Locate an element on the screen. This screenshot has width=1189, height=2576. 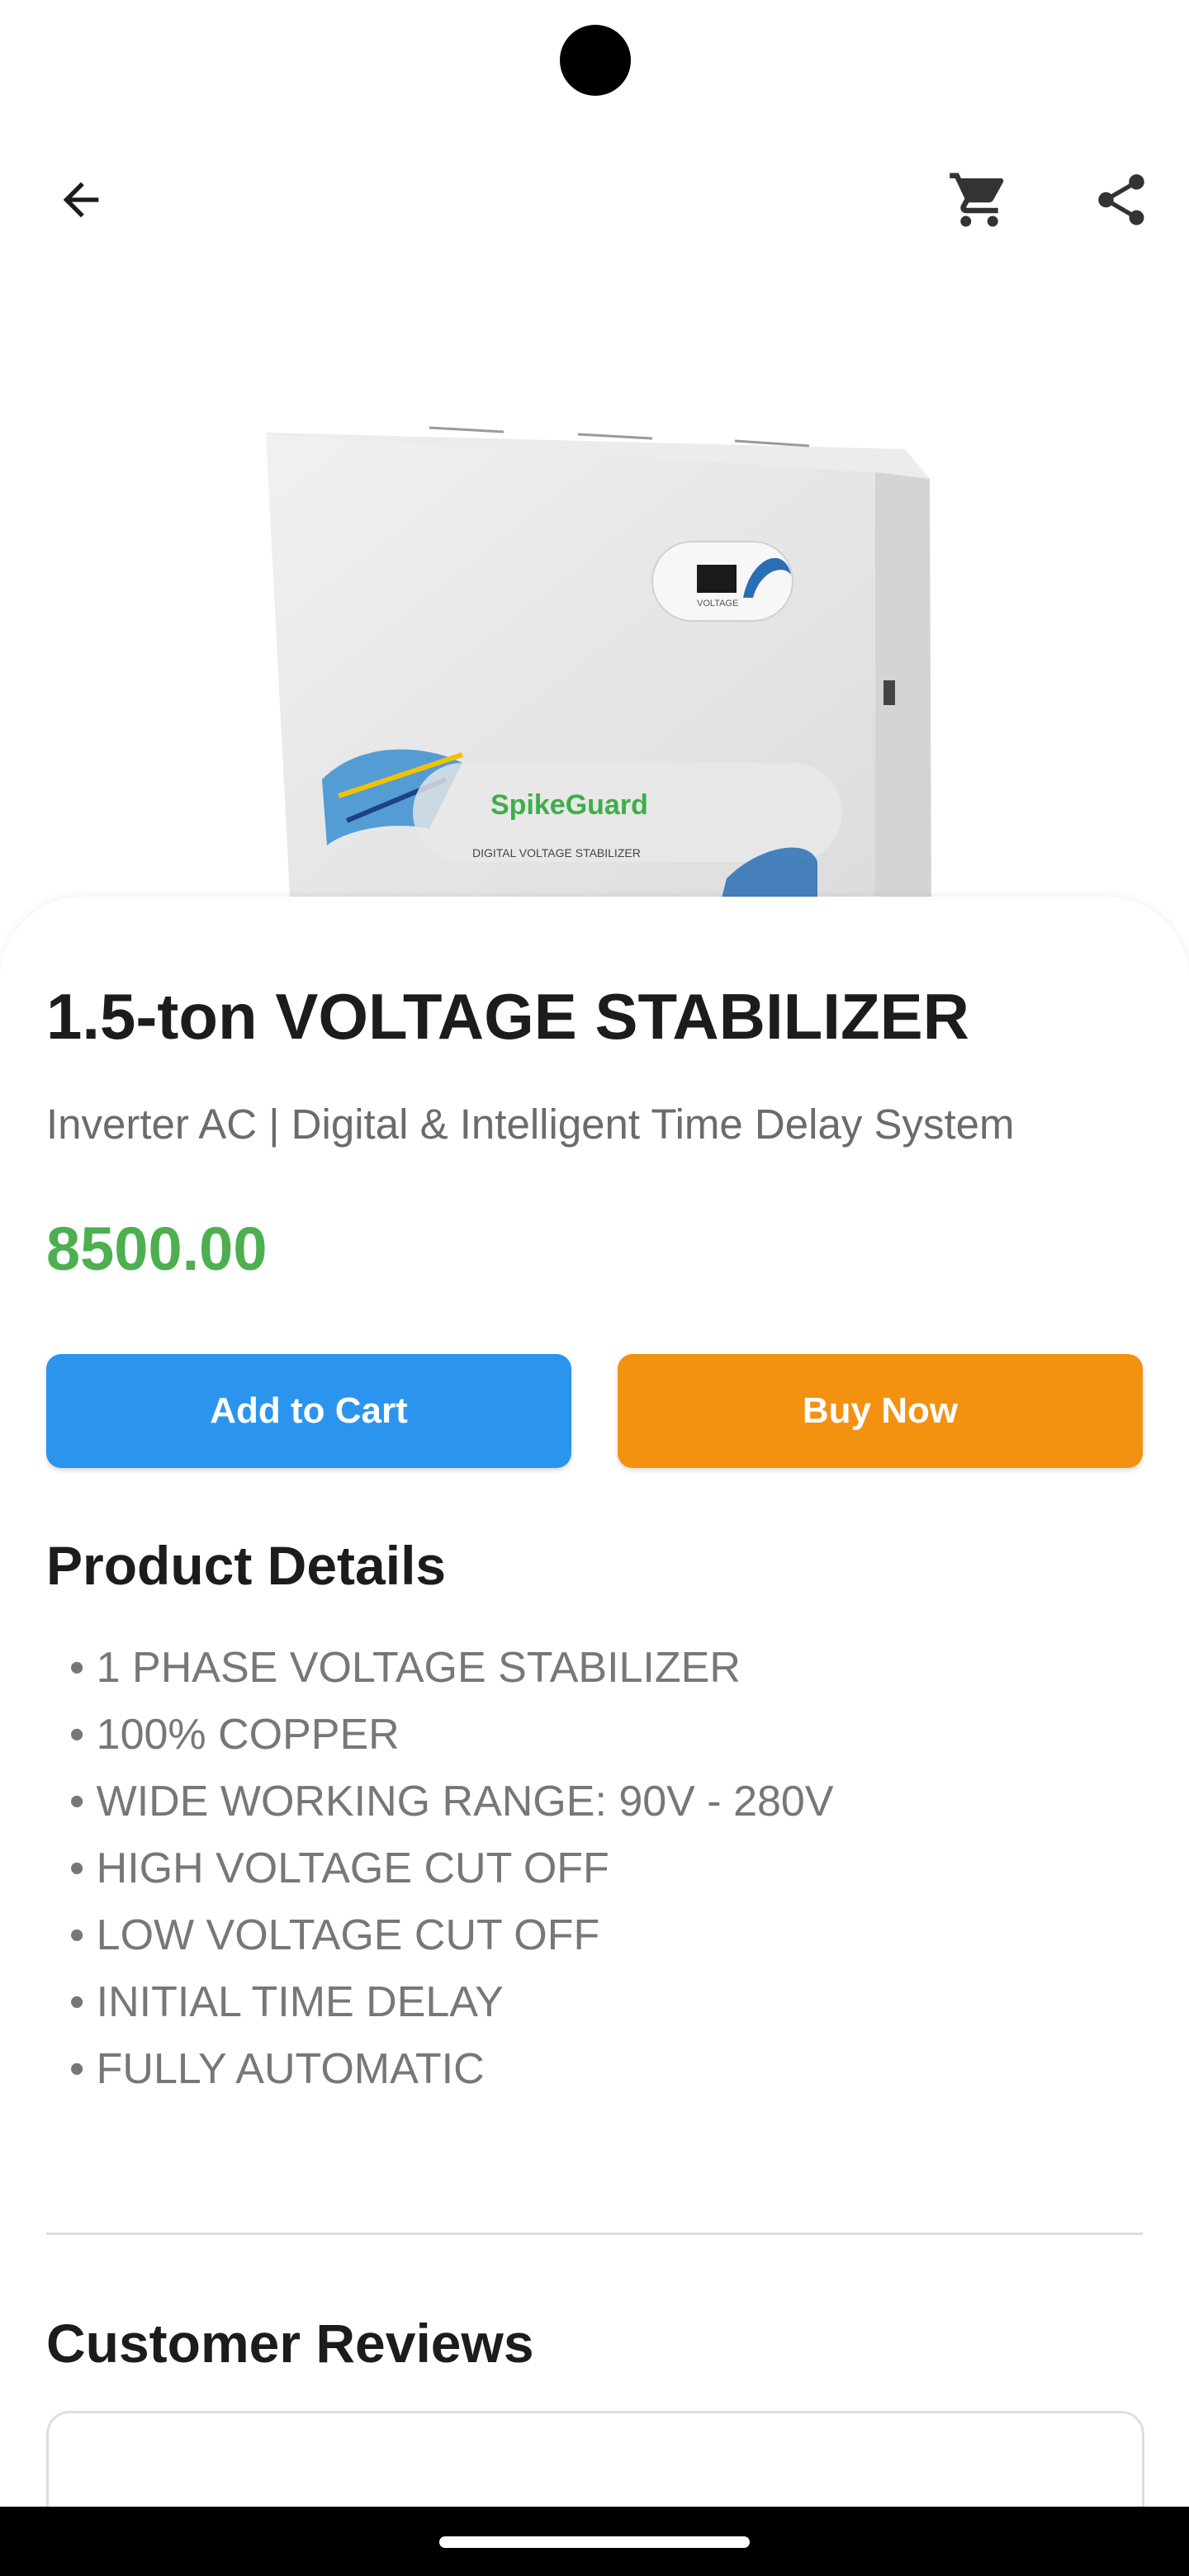
detail-item: • WIDE WORKING RANGE: 90V - 280V is located at coordinates (451, 1801).